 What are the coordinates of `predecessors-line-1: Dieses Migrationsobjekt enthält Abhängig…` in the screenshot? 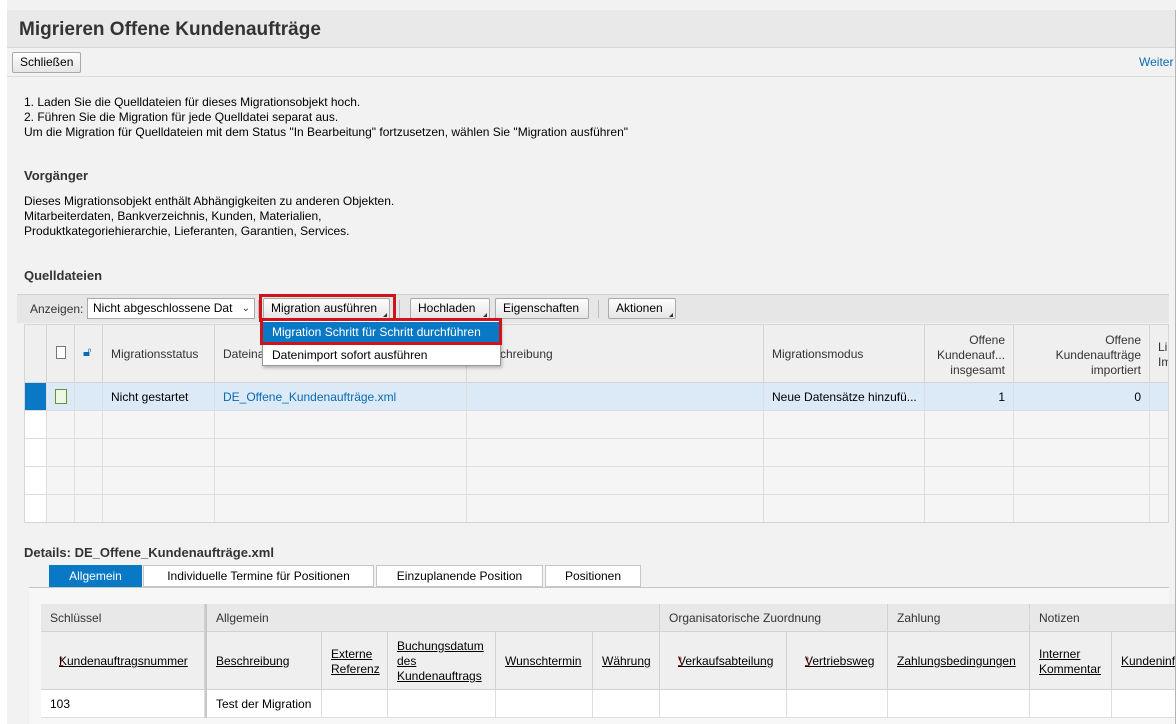 It's located at (209, 201).